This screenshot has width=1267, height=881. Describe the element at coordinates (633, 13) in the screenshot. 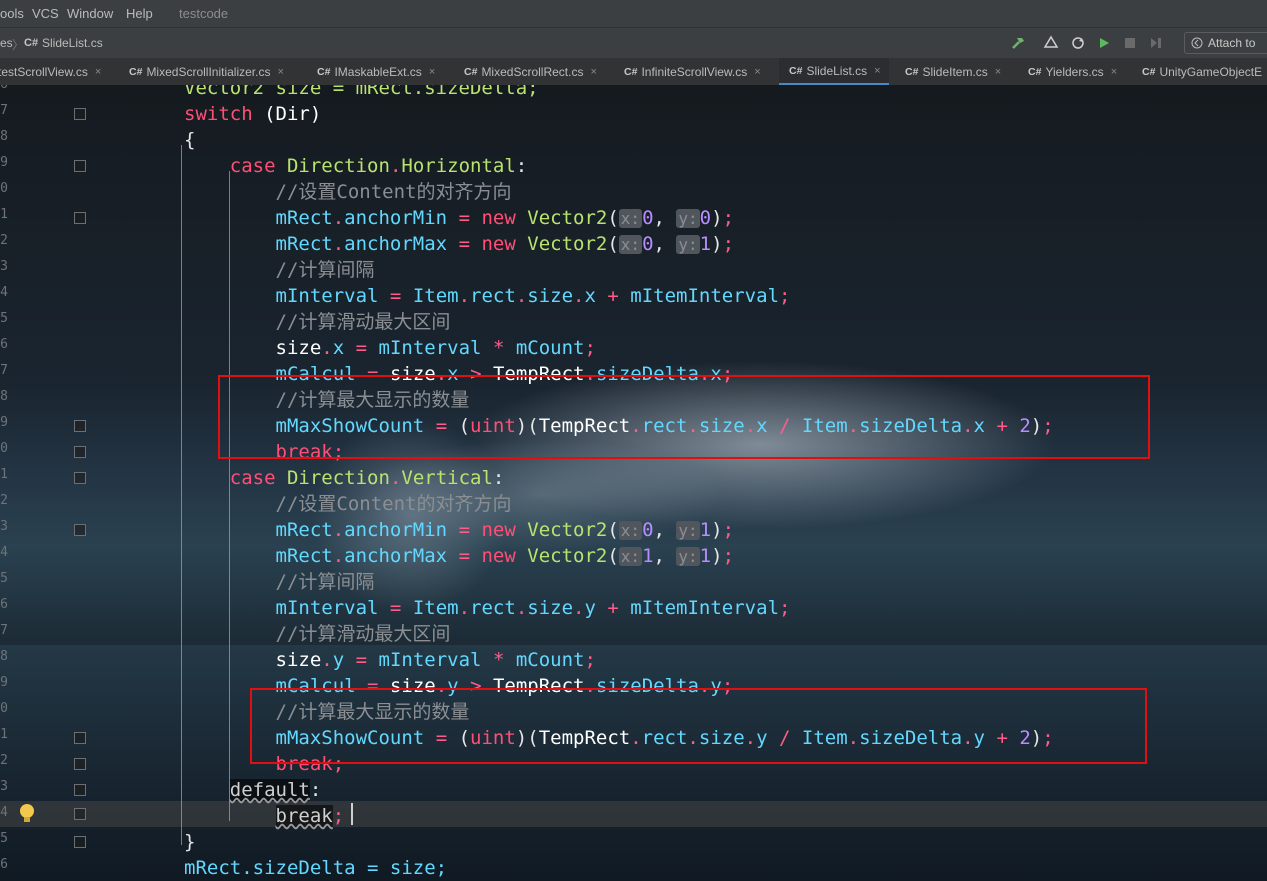

I see `menu-bar: ools VCS Window Help testcode` at that location.